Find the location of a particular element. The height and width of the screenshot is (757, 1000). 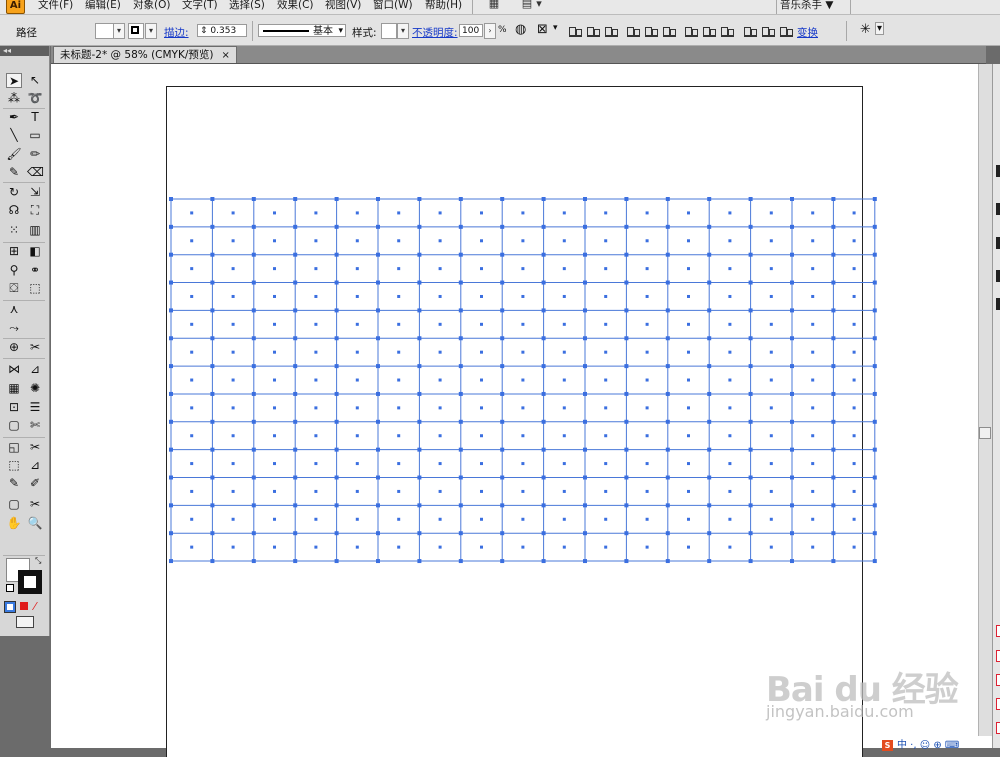

workspace-switcher: 音乐杀手 ▼ is located at coordinates (806, 6).